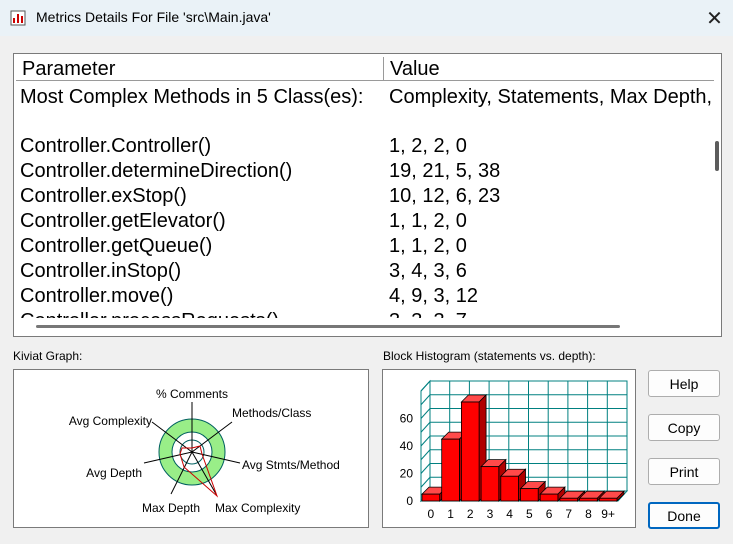 The image size is (733, 544). Describe the element at coordinates (549, 69) in the screenshot. I see `column-header-value: Value` at that location.